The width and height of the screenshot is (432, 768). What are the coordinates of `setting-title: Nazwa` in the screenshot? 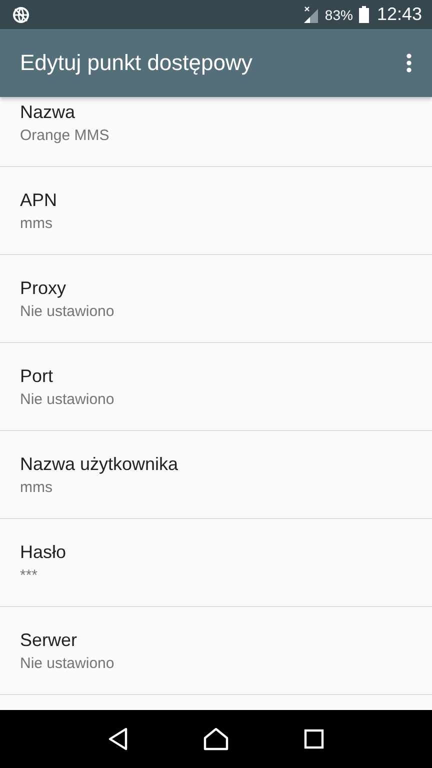 It's located at (48, 112).